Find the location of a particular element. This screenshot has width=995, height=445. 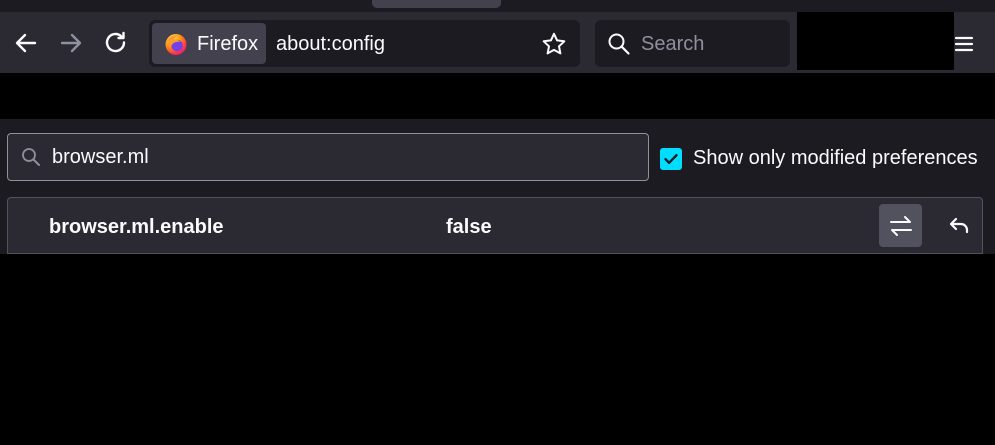

search-bar: Search is located at coordinates (692, 43).